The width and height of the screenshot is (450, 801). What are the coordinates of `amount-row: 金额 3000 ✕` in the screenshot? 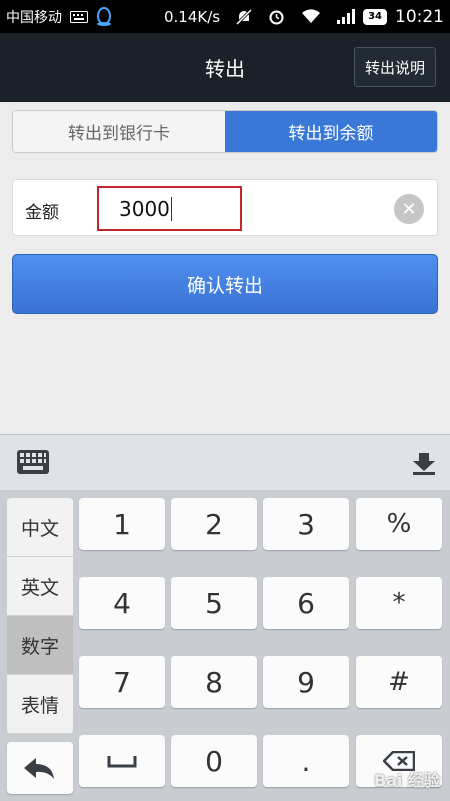 It's located at (225, 207).